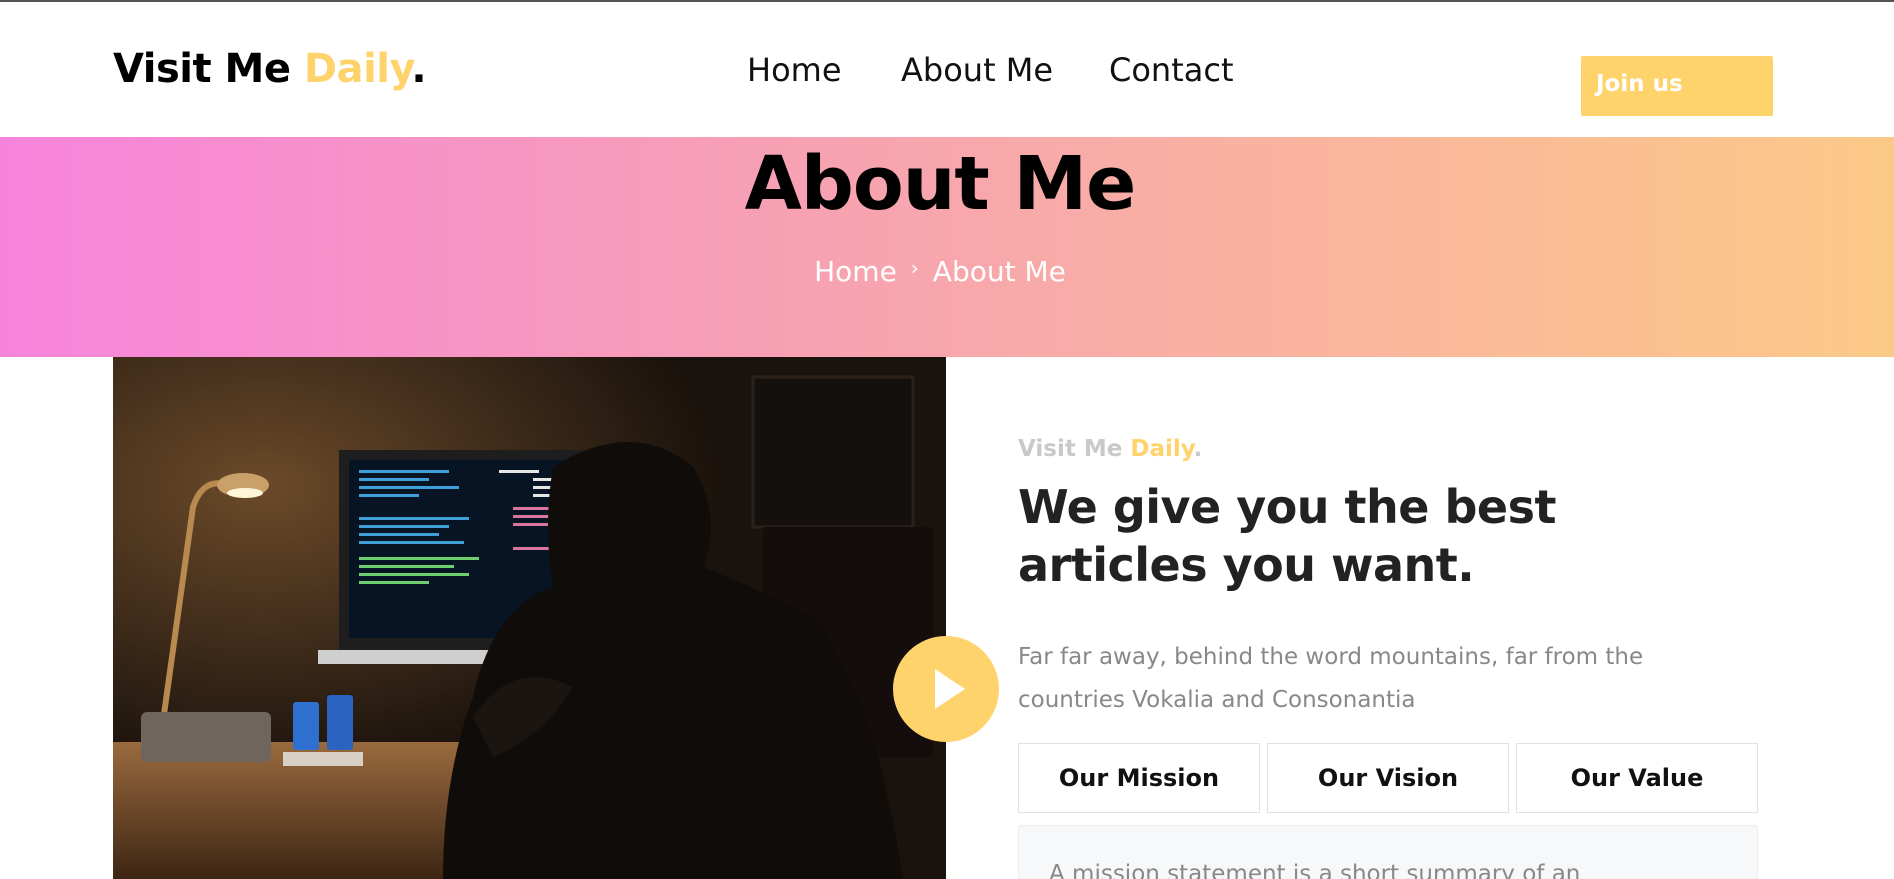 This screenshot has width=1894, height=879. I want to click on nav-home: Home, so click(794, 70).